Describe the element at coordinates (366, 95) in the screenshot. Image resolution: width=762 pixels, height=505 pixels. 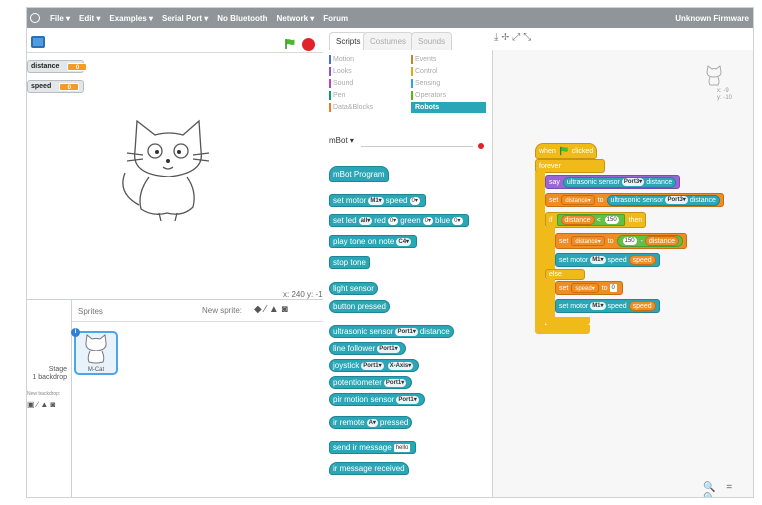
I see `category-pen: Pen` at that location.